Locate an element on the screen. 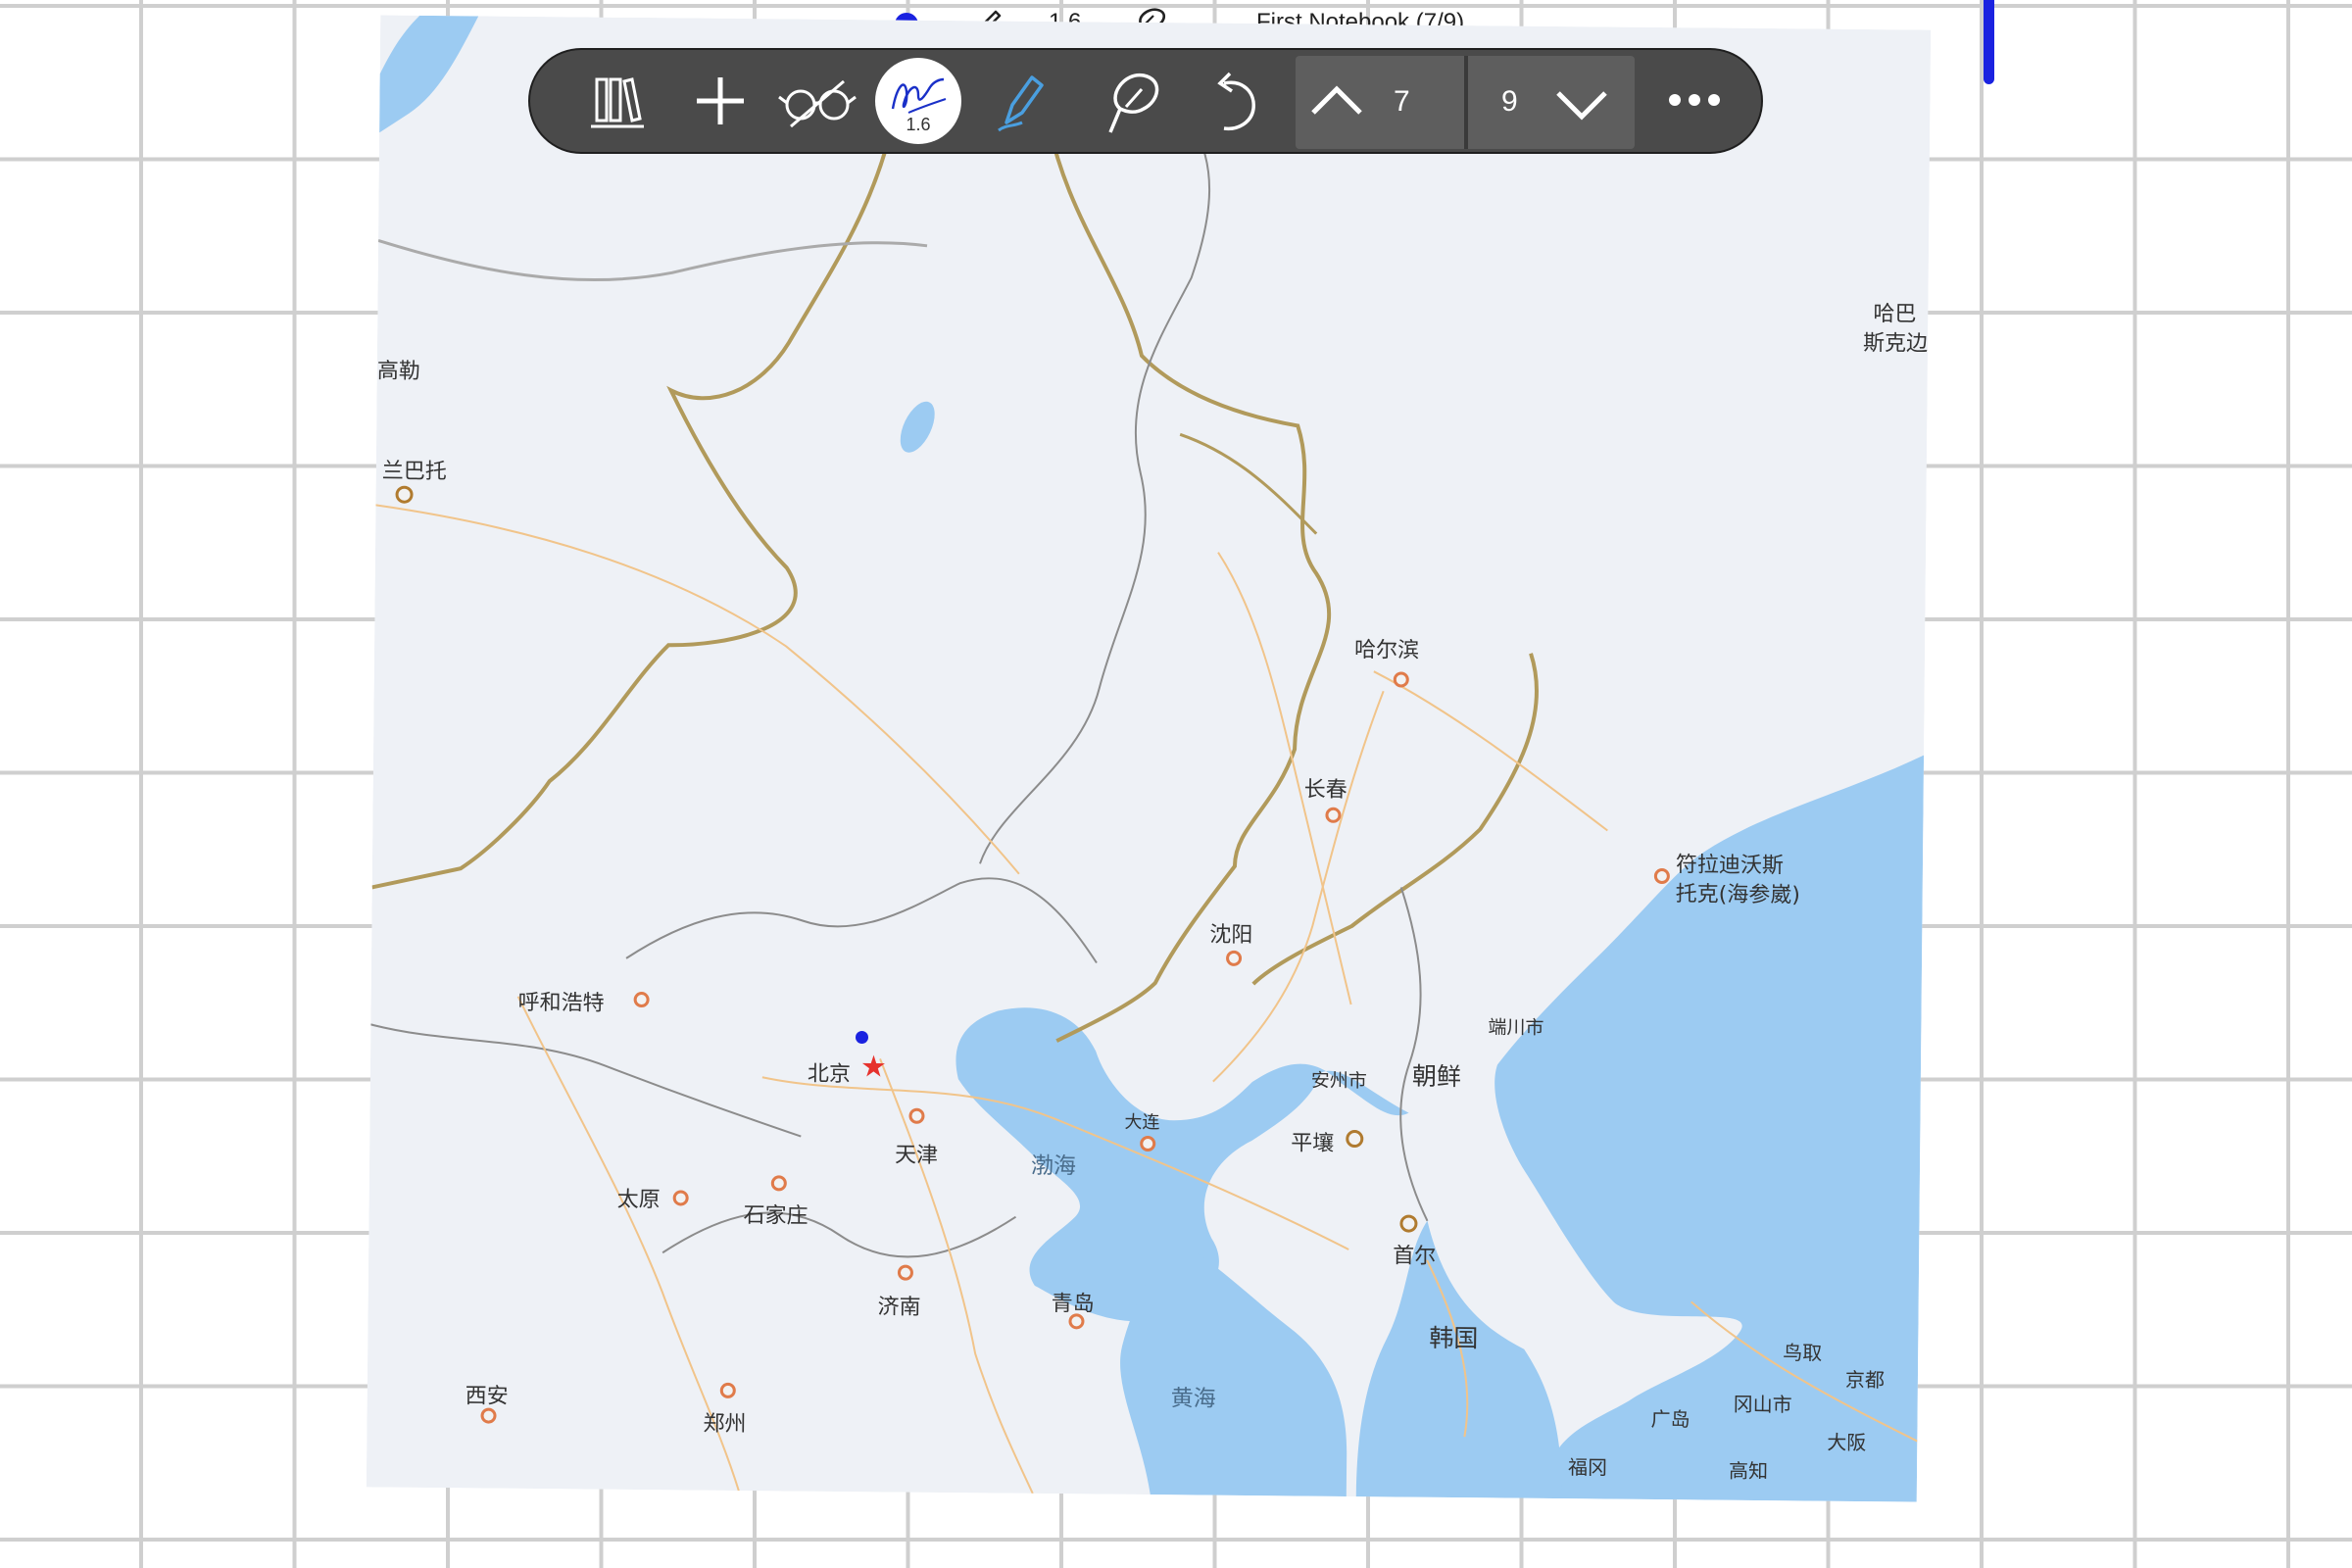 Image resolution: width=2352 pixels, height=1568 pixels. map-label: 福冈 is located at coordinates (1587, 1467).